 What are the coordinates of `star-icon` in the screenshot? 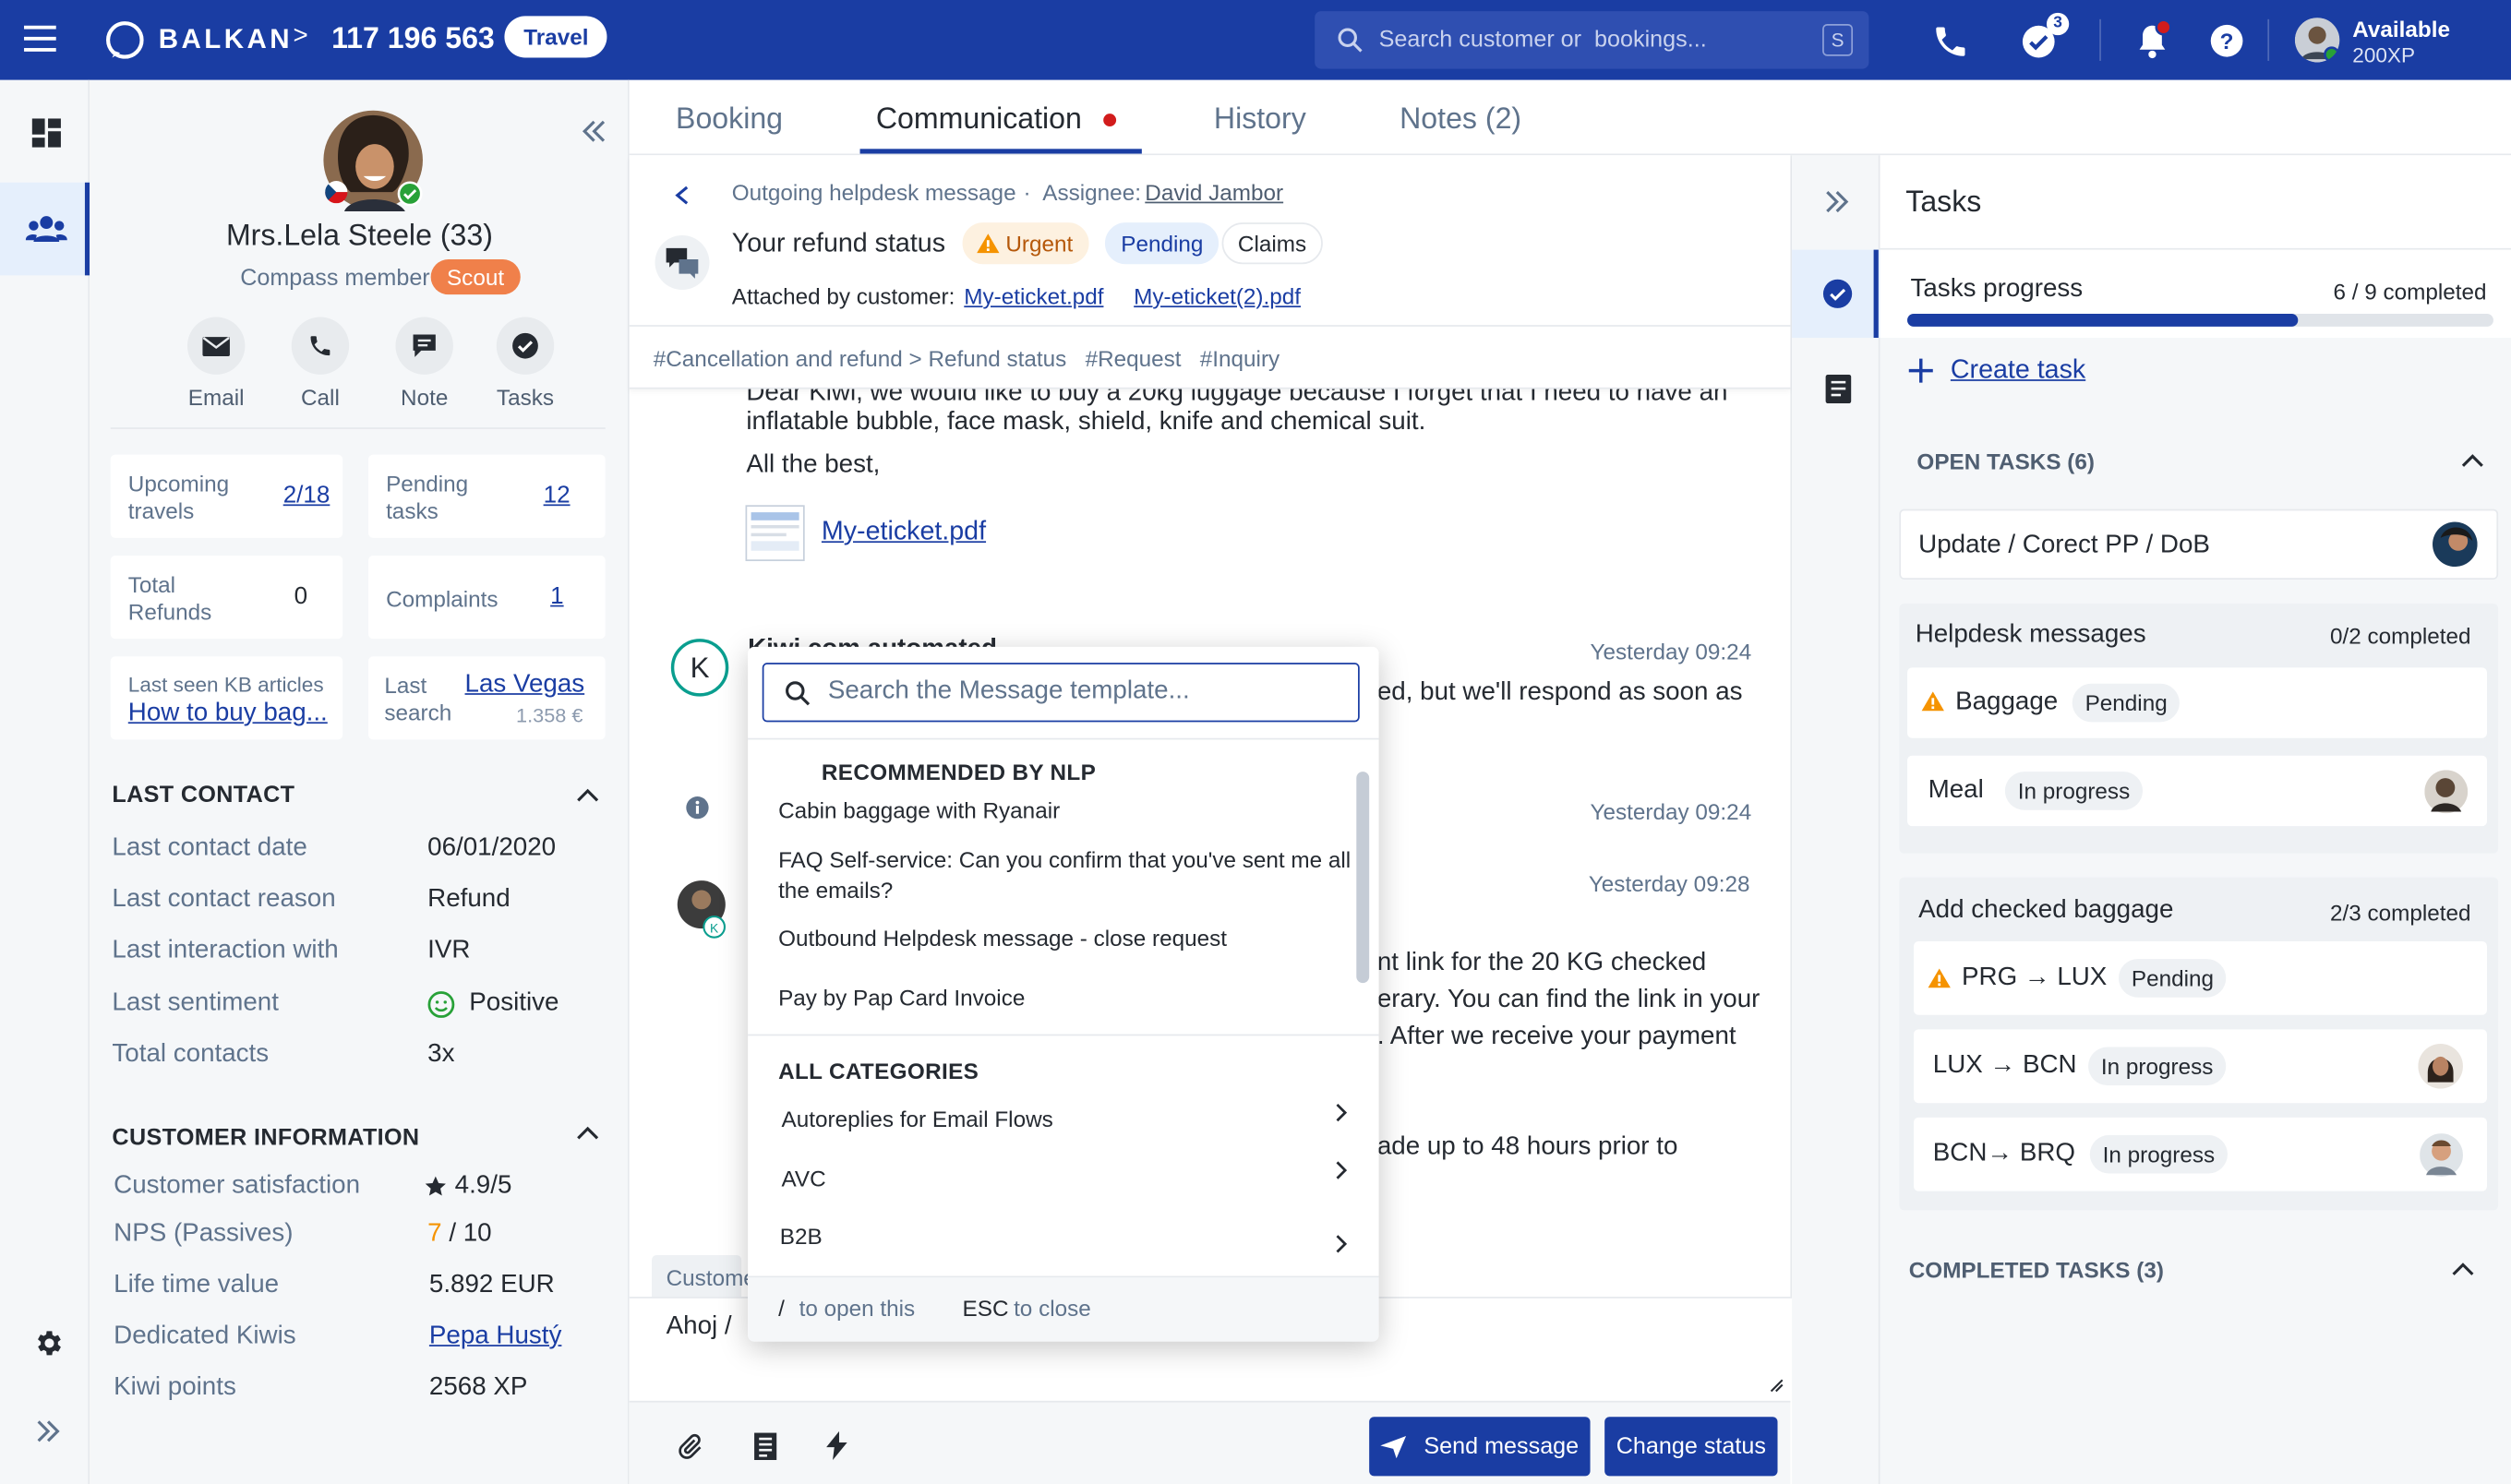 It's located at (436, 1186).